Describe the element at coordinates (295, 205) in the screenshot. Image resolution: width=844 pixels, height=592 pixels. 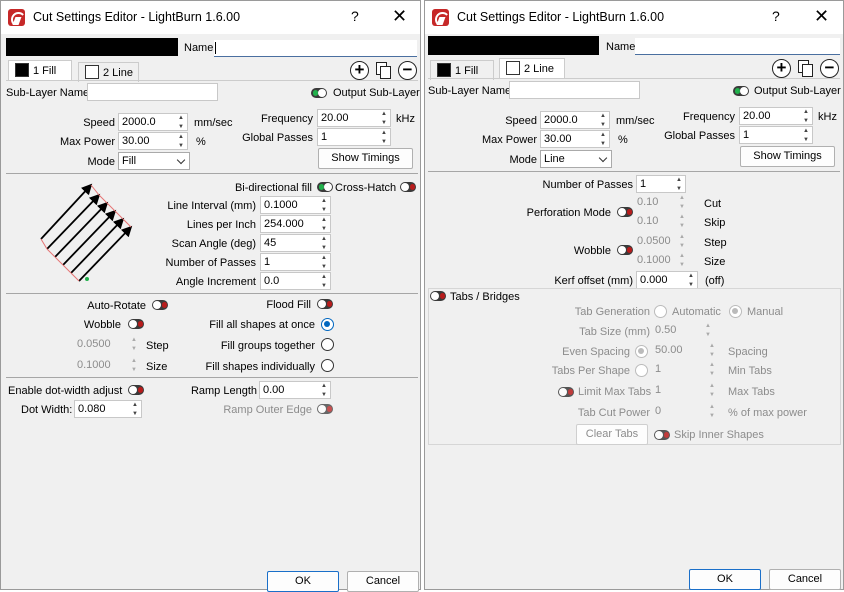
I see `line-interval-input: 0.1000 ▲ ▼` at that location.